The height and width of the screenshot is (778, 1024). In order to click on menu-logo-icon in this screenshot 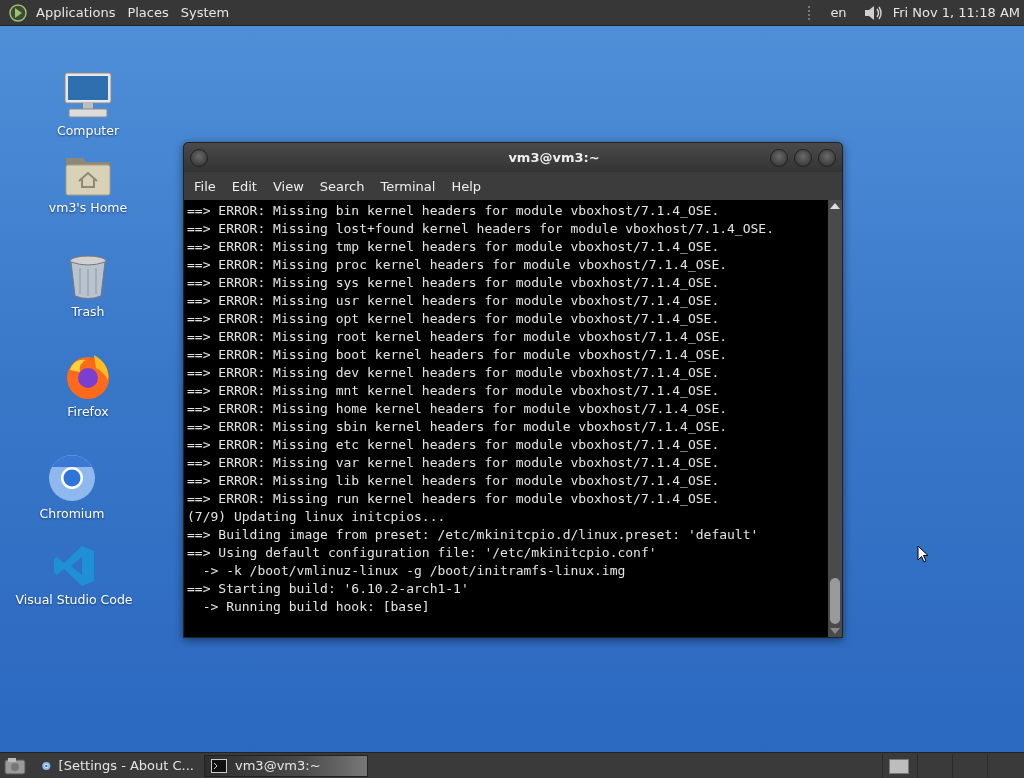, I will do `click(18, 12)`.